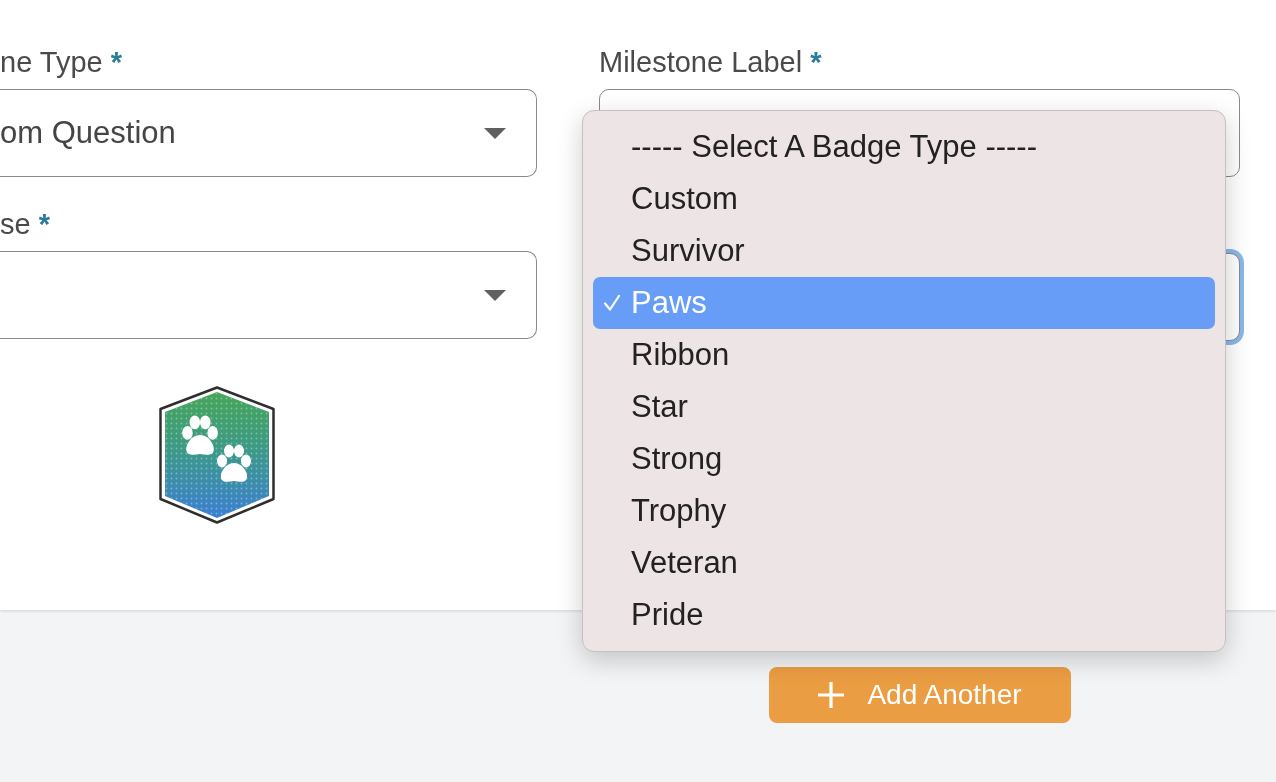 Image resolution: width=1276 pixels, height=782 pixels. Describe the element at coordinates (701, 62) in the screenshot. I see `field-label: Milestone Label` at that location.